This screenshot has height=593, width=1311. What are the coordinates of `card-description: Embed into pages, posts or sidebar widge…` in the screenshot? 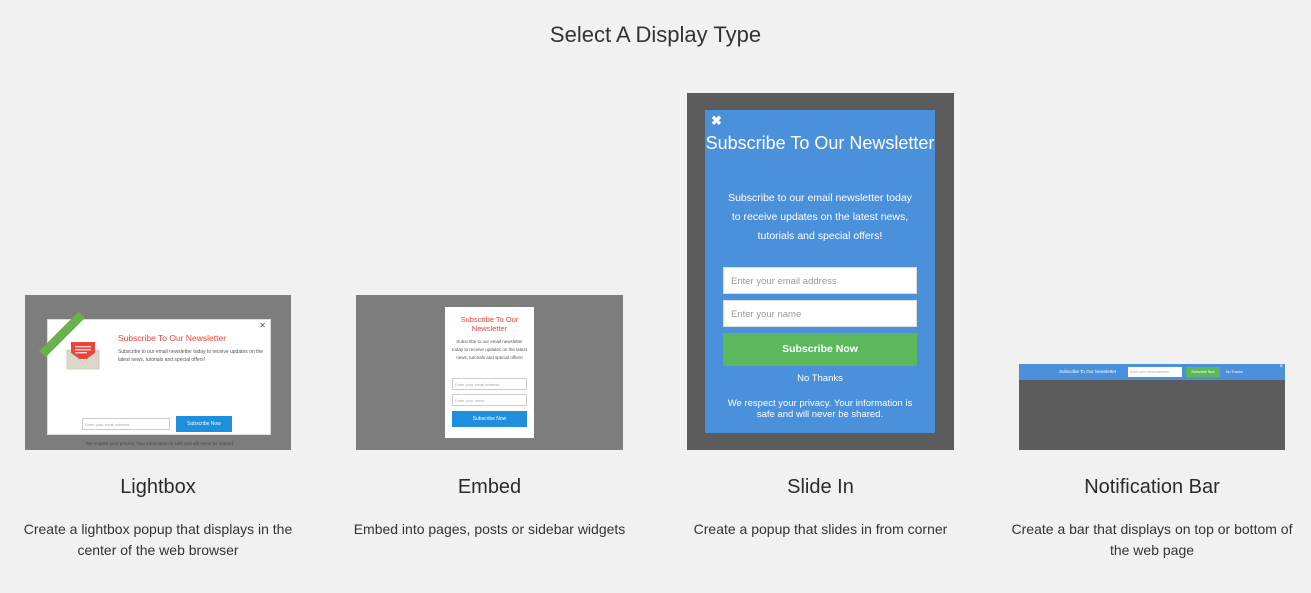 It's located at (489, 529).